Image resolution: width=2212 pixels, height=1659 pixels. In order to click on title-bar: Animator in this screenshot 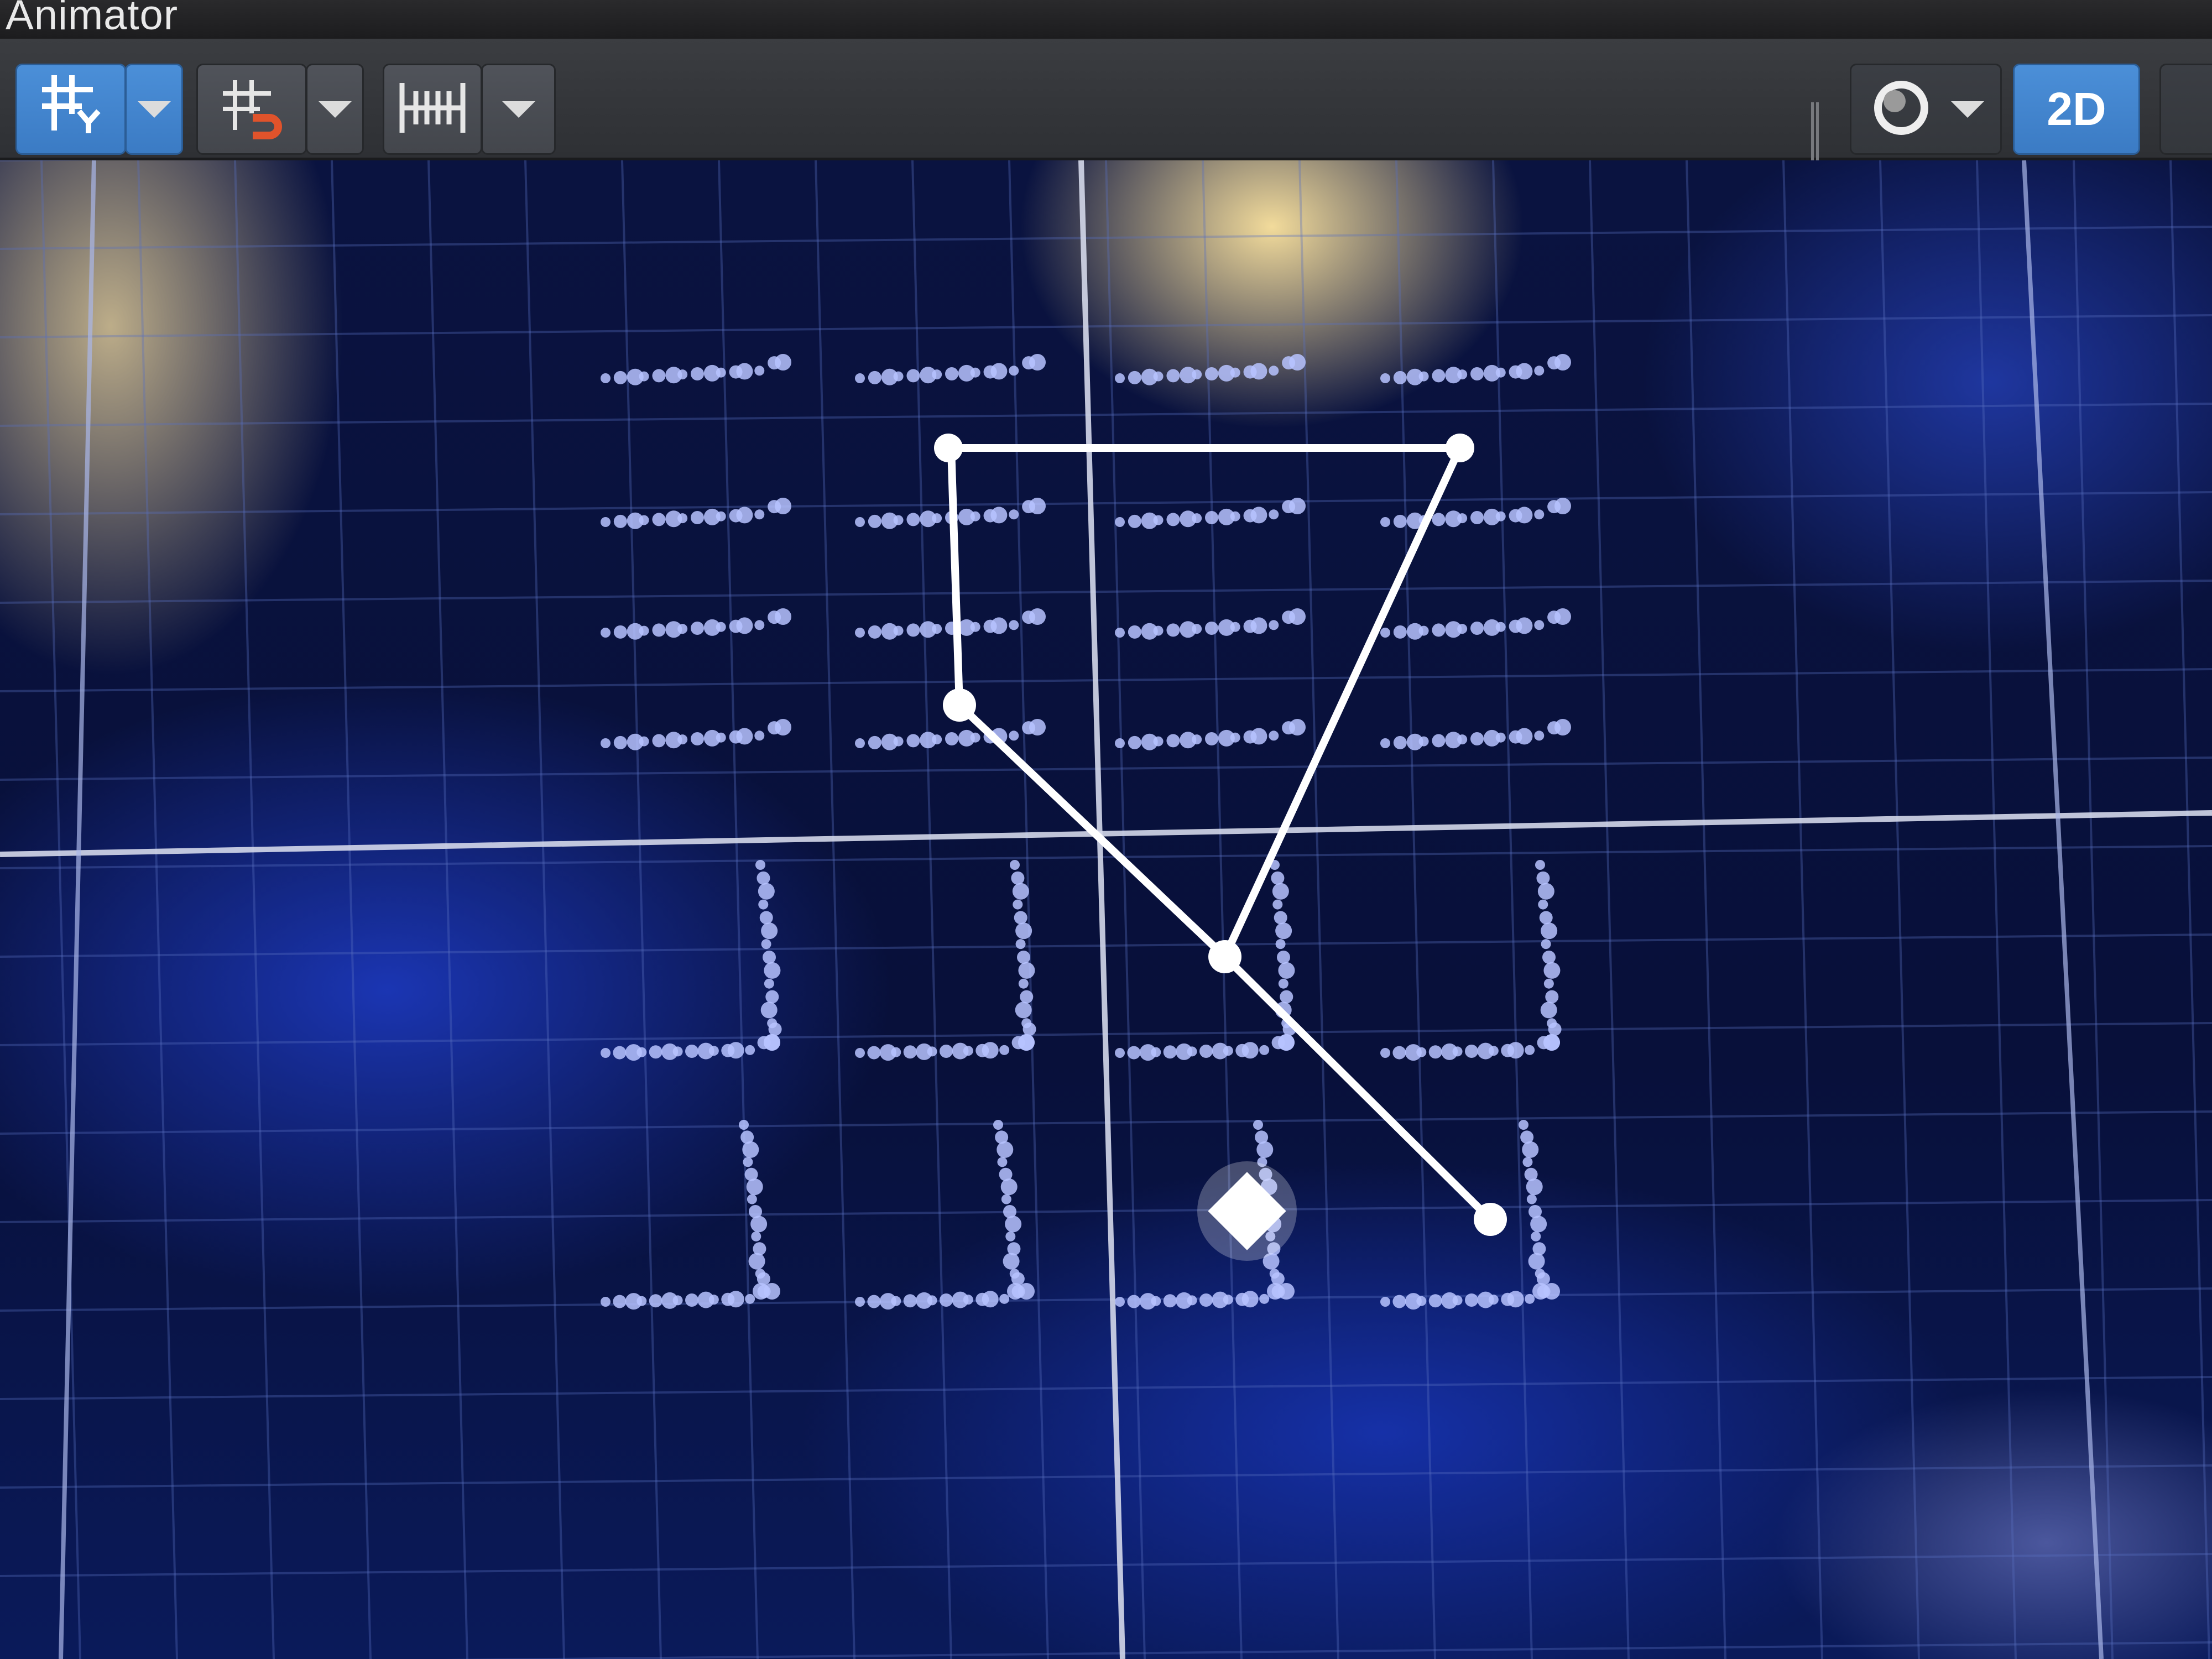, I will do `click(1106, 19)`.